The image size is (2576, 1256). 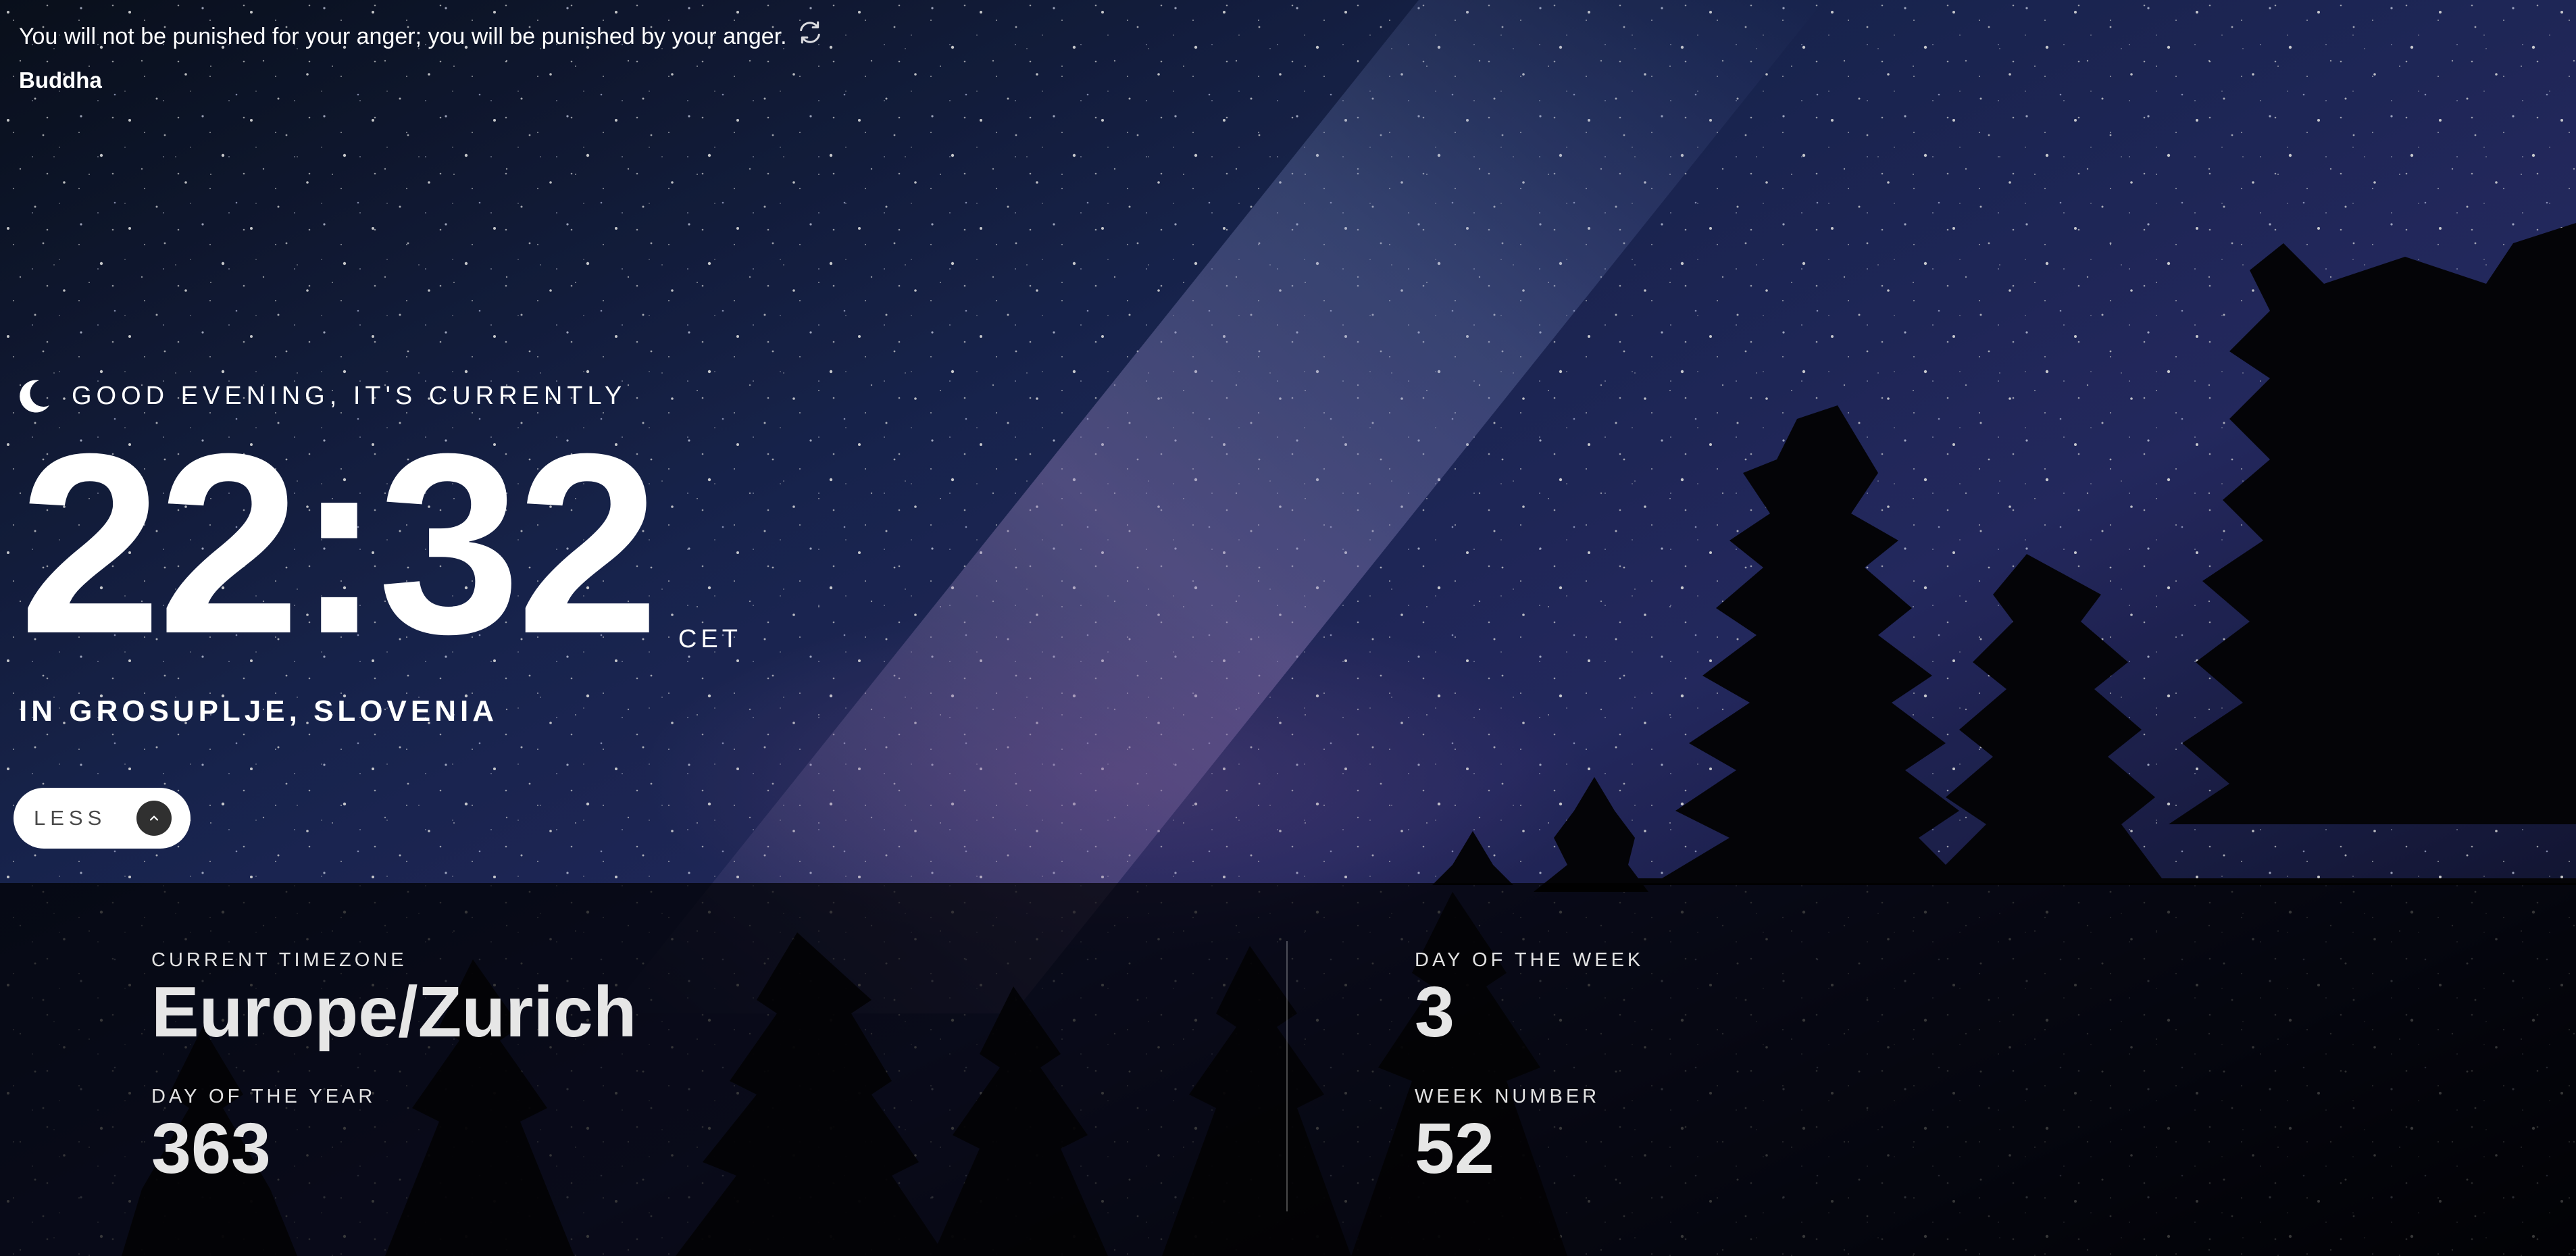 What do you see at coordinates (60, 80) in the screenshot?
I see `quote-author: Buddha` at bounding box center [60, 80].